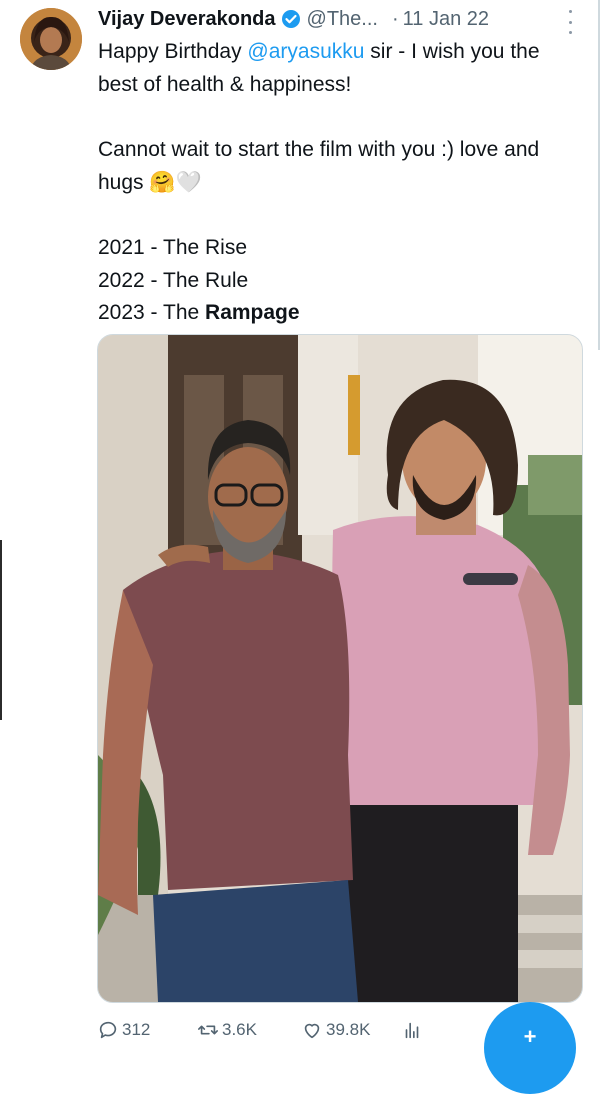 This screenshot has width=600, height=1094. What do you see at coordinates (287, 1030) in the screenshot?
I see `tweet-actions-bar: 312 3.6K 39.8K` at bounding box center [287, 1030].